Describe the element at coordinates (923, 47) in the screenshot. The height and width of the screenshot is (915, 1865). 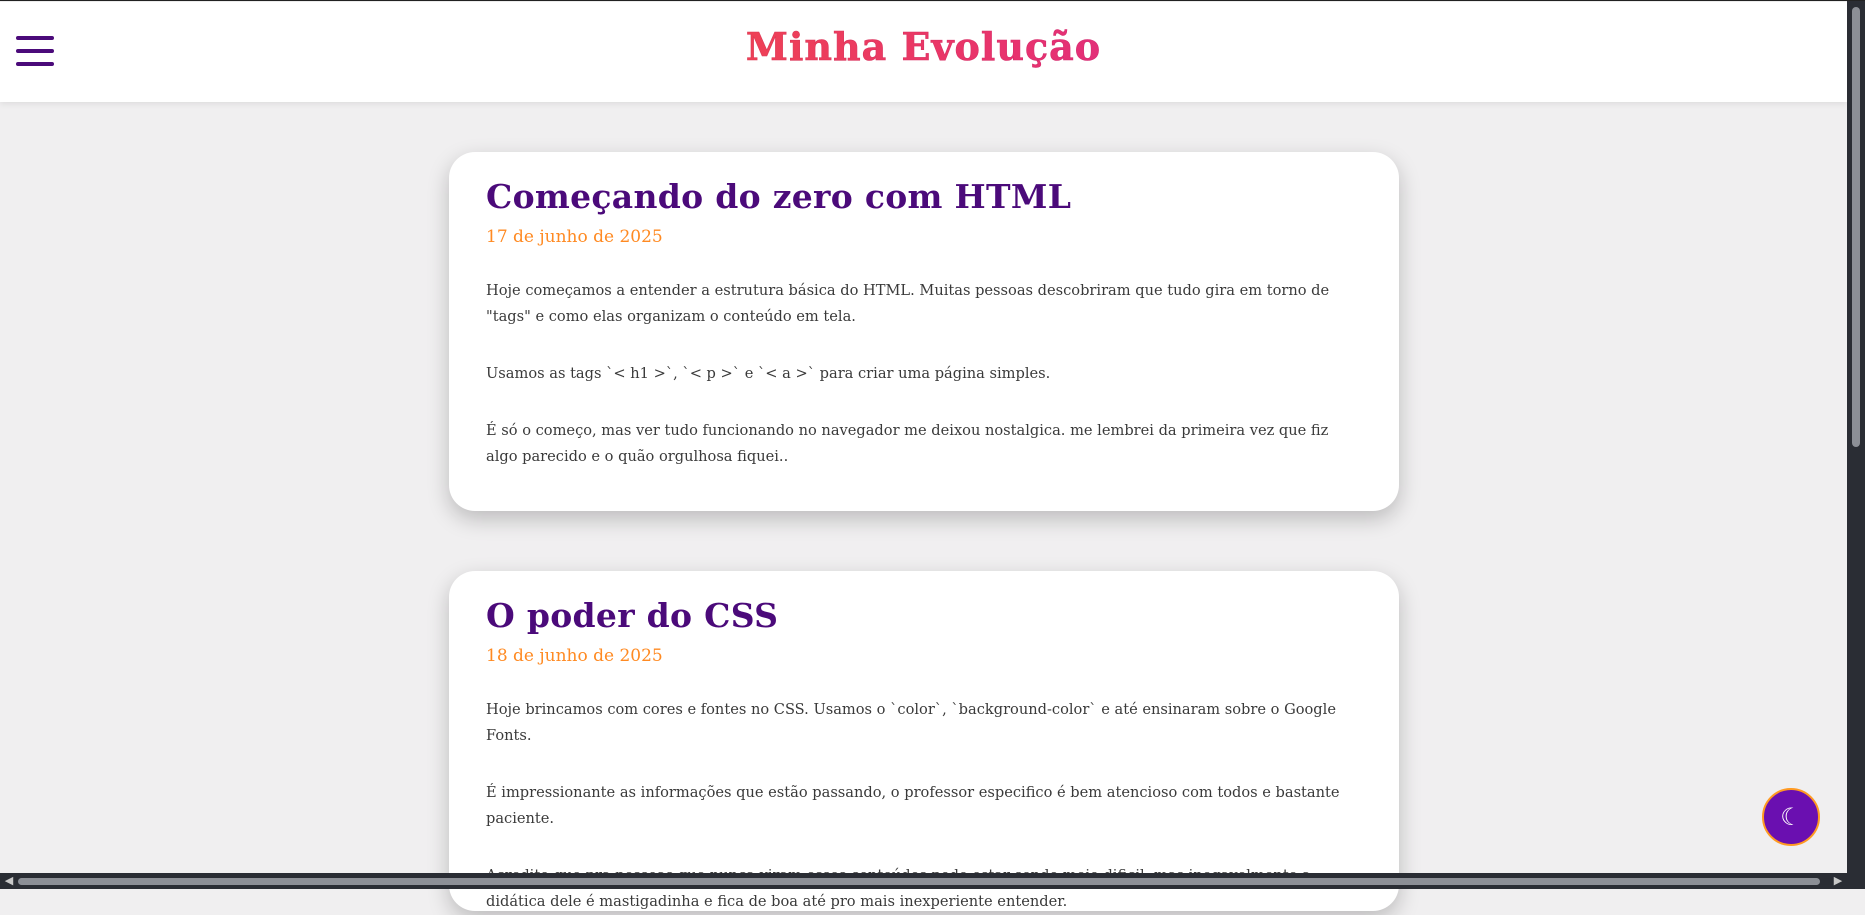
I see `site-title: Minha Evolução` at that location.